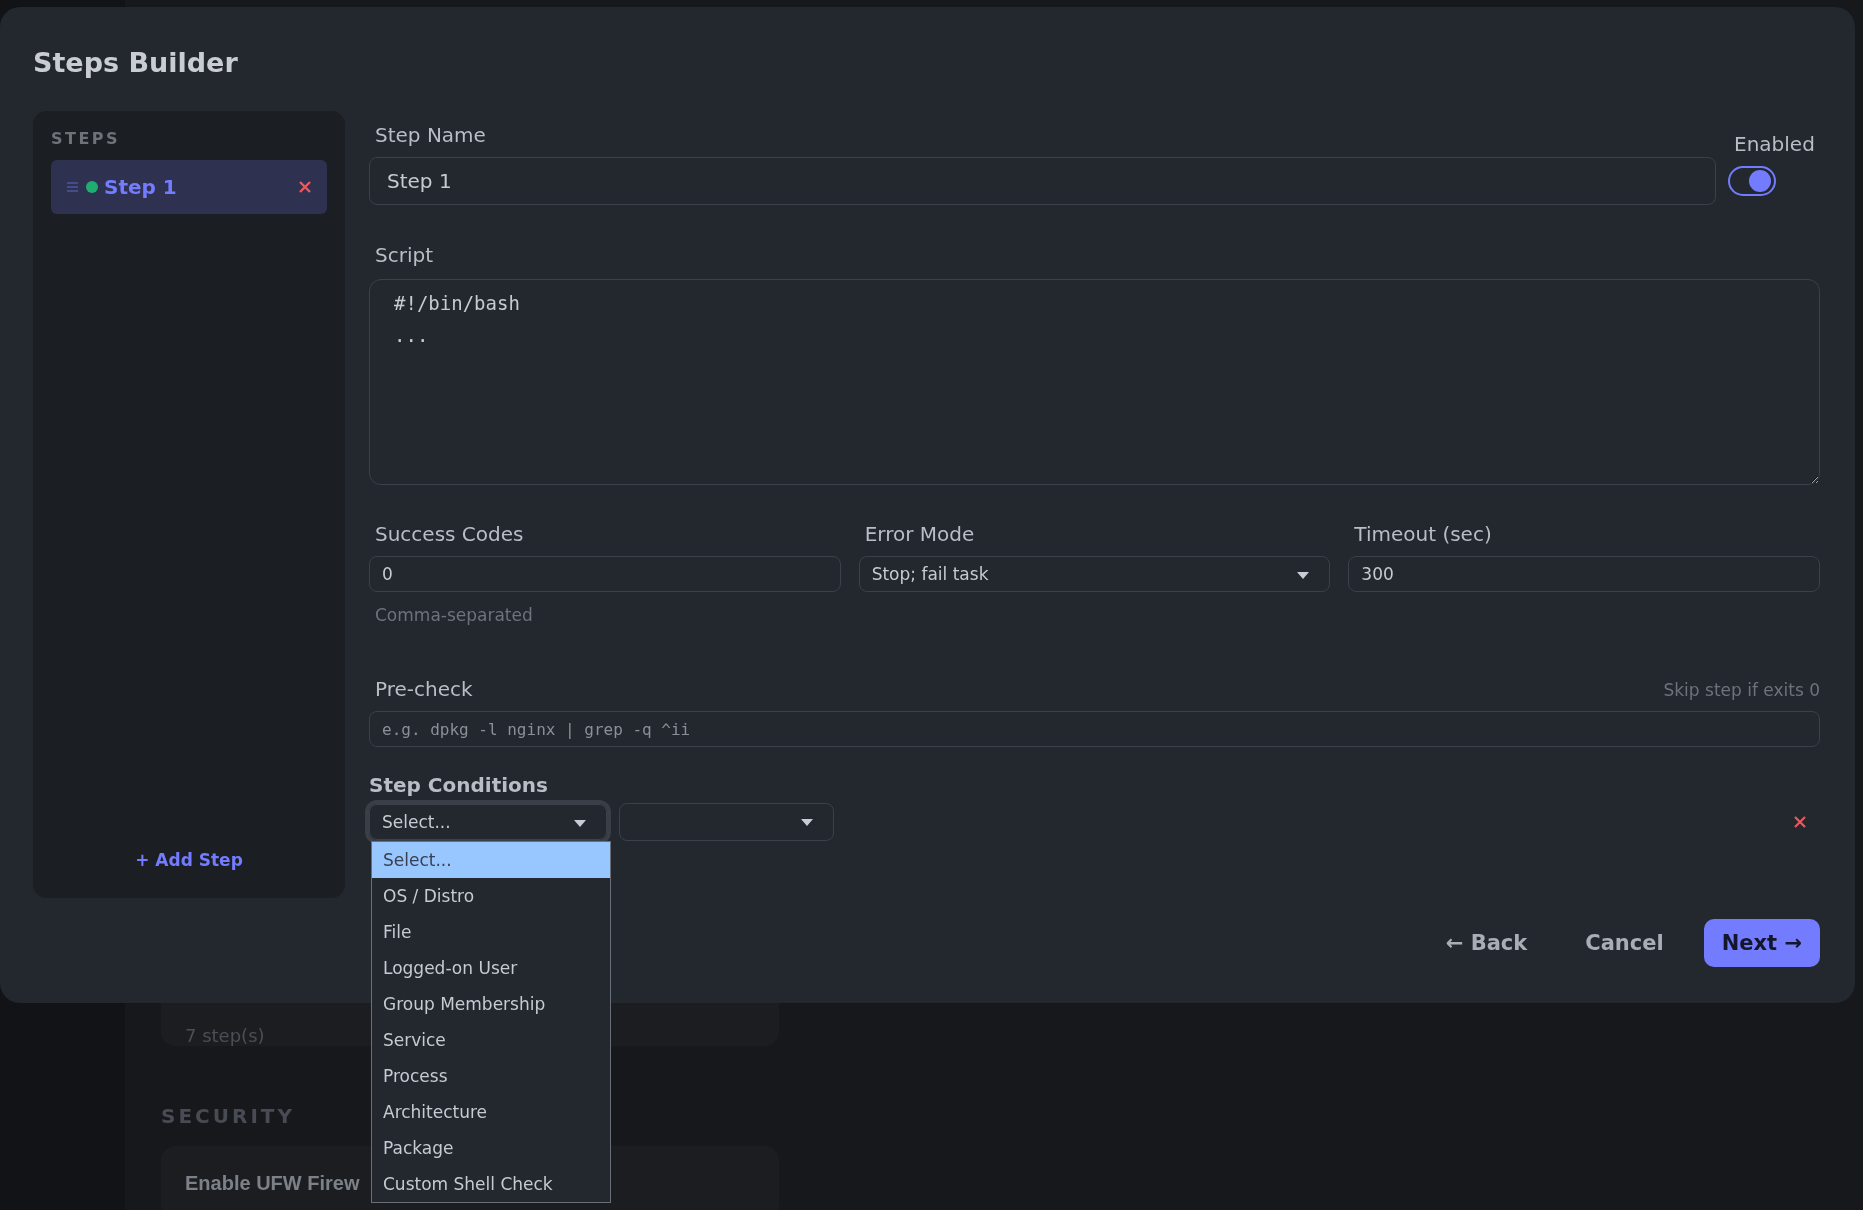 The width and height of the screenshot is (1863, 1210). I want to click on next-button: Next →, so click(1761, 943).